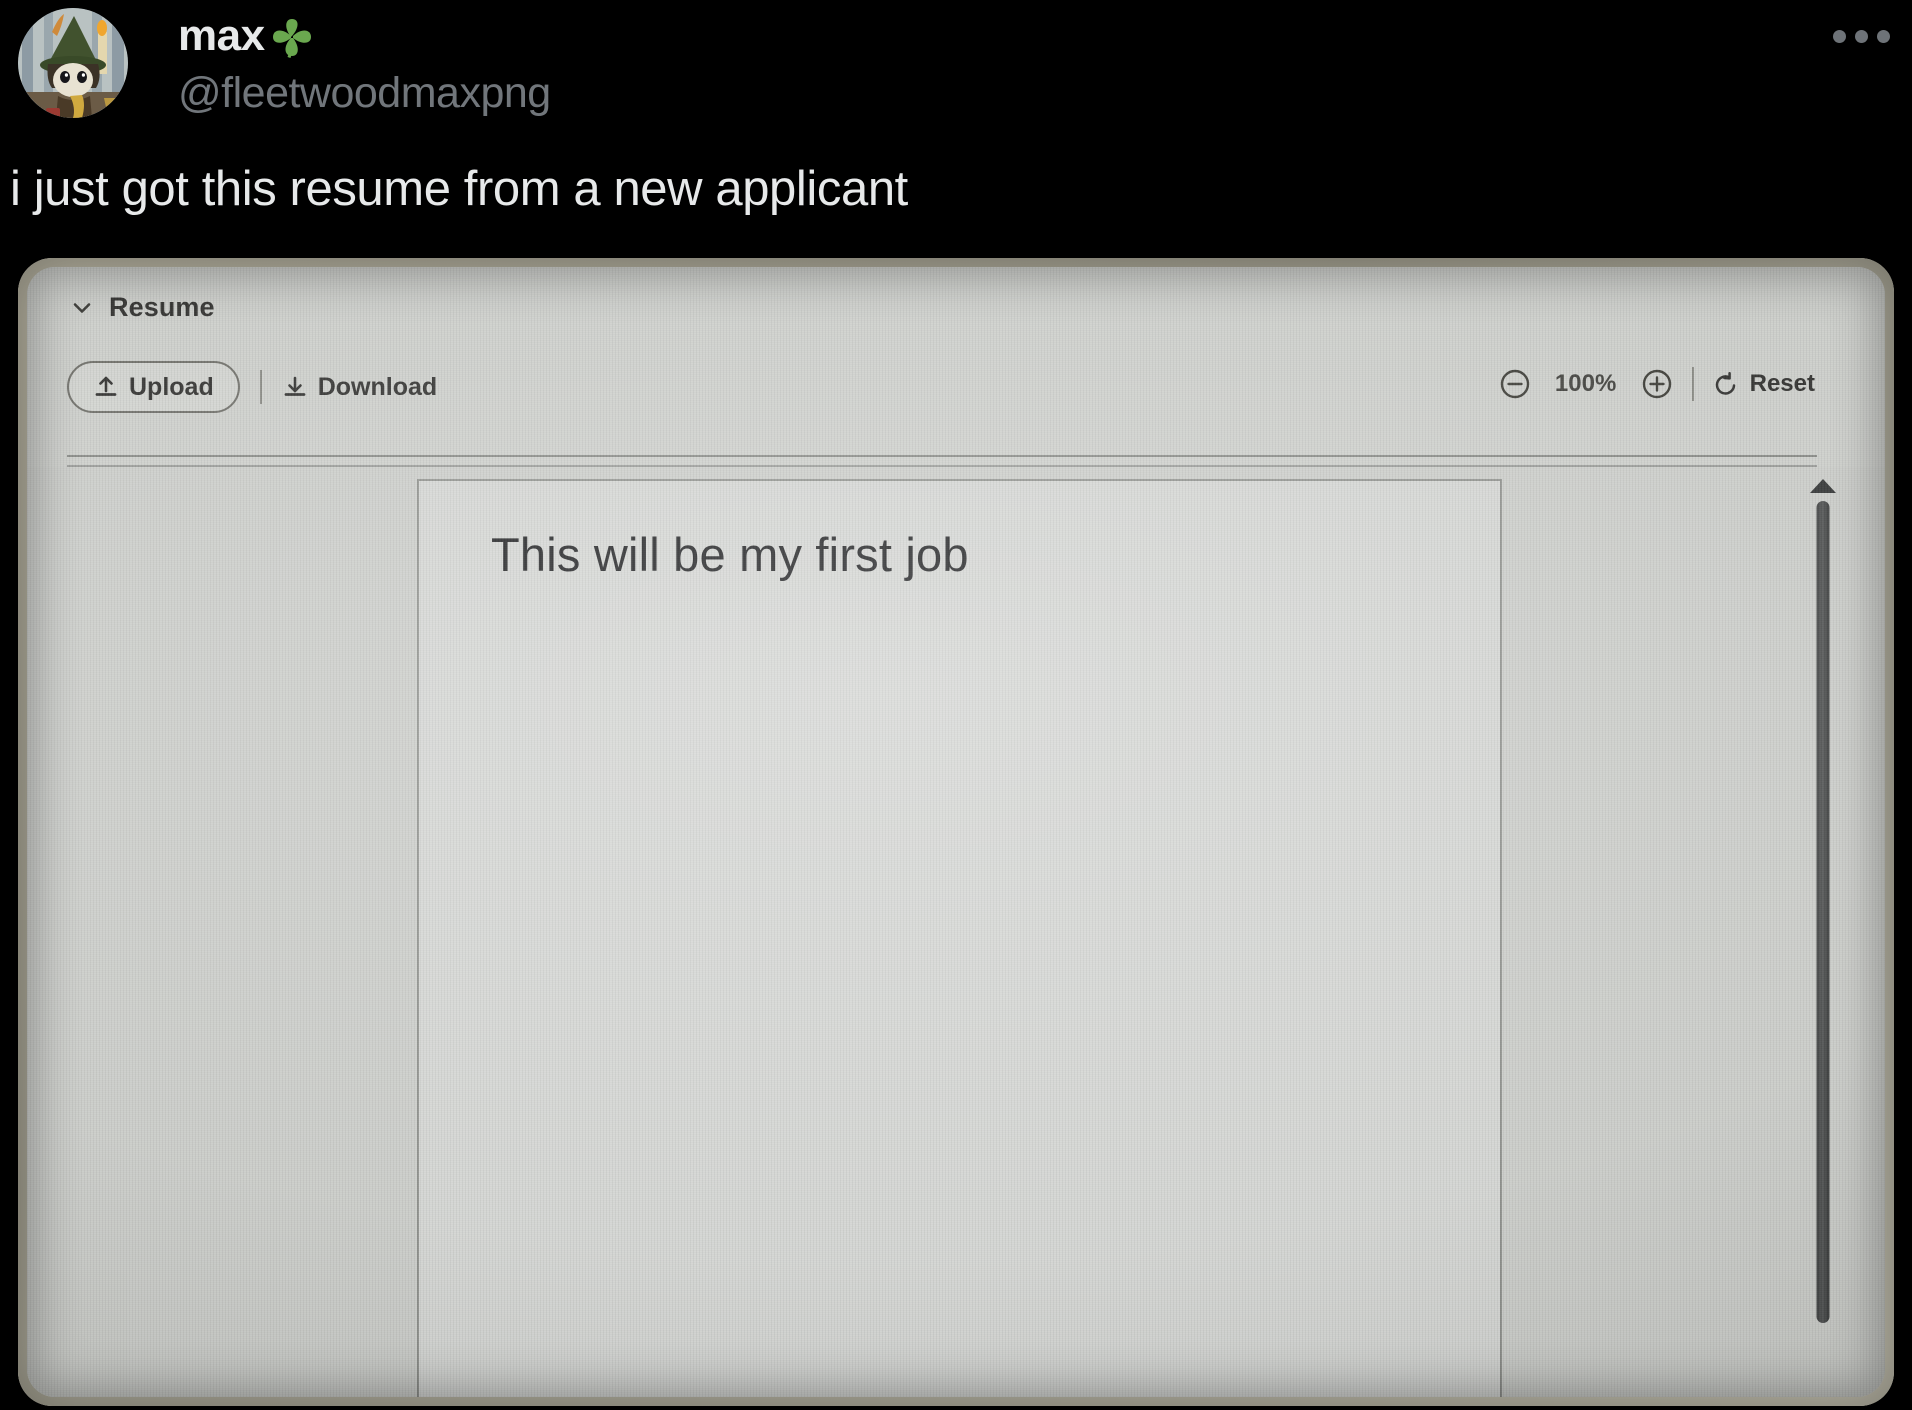 The width and height of the screenshot is (1912, 1410). Describe the element at coordinates (162, 306) in the screenshot. I see `panel-title: Resume` at that location.